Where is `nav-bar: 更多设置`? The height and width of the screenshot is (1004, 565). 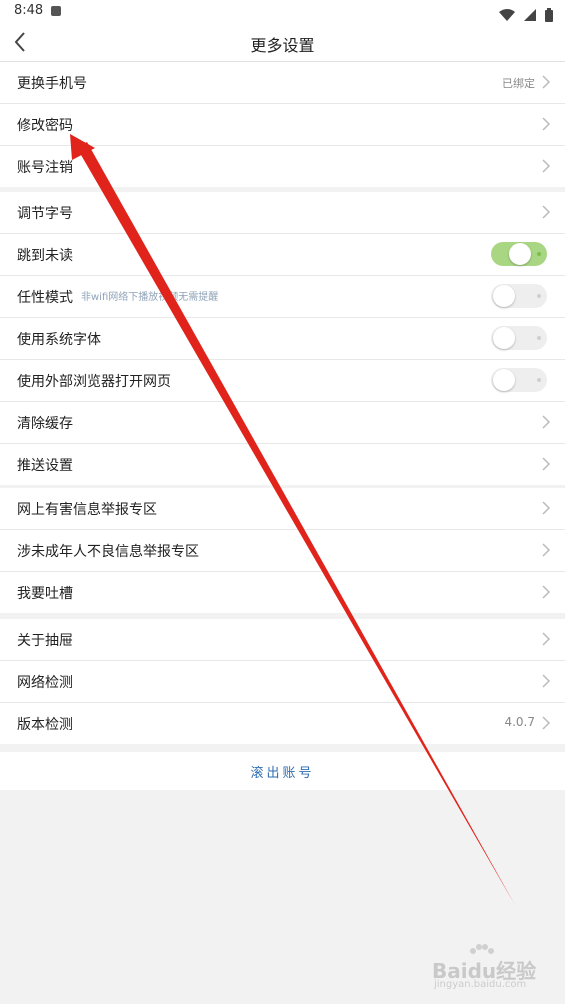
nav-bar: 更多设置 is located at coordinates (282, 43).